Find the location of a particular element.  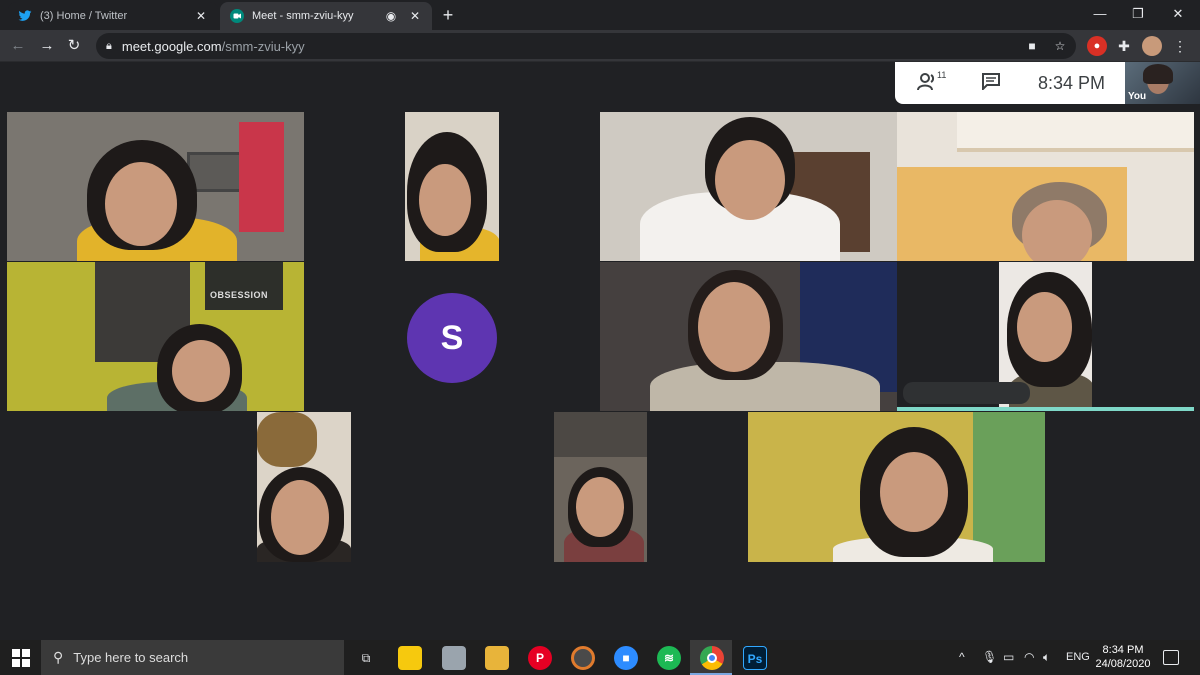

address-bar: 🔒︎ meet.google.com/smm-zviu-kyy ■ ☆ is located at coordinates (586, 46).